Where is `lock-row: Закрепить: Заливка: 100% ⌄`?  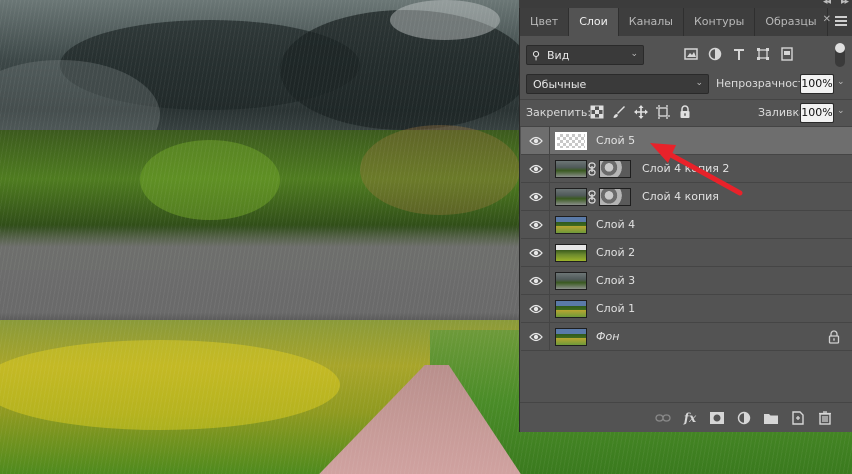 lock-row: Закрепить: Заливка: 100% ⌄ is located at coordinates (686, 113).